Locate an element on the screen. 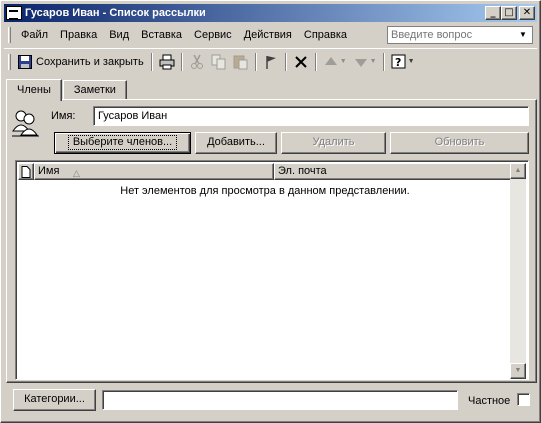  delete-icon is located at coordinates (301, 62).